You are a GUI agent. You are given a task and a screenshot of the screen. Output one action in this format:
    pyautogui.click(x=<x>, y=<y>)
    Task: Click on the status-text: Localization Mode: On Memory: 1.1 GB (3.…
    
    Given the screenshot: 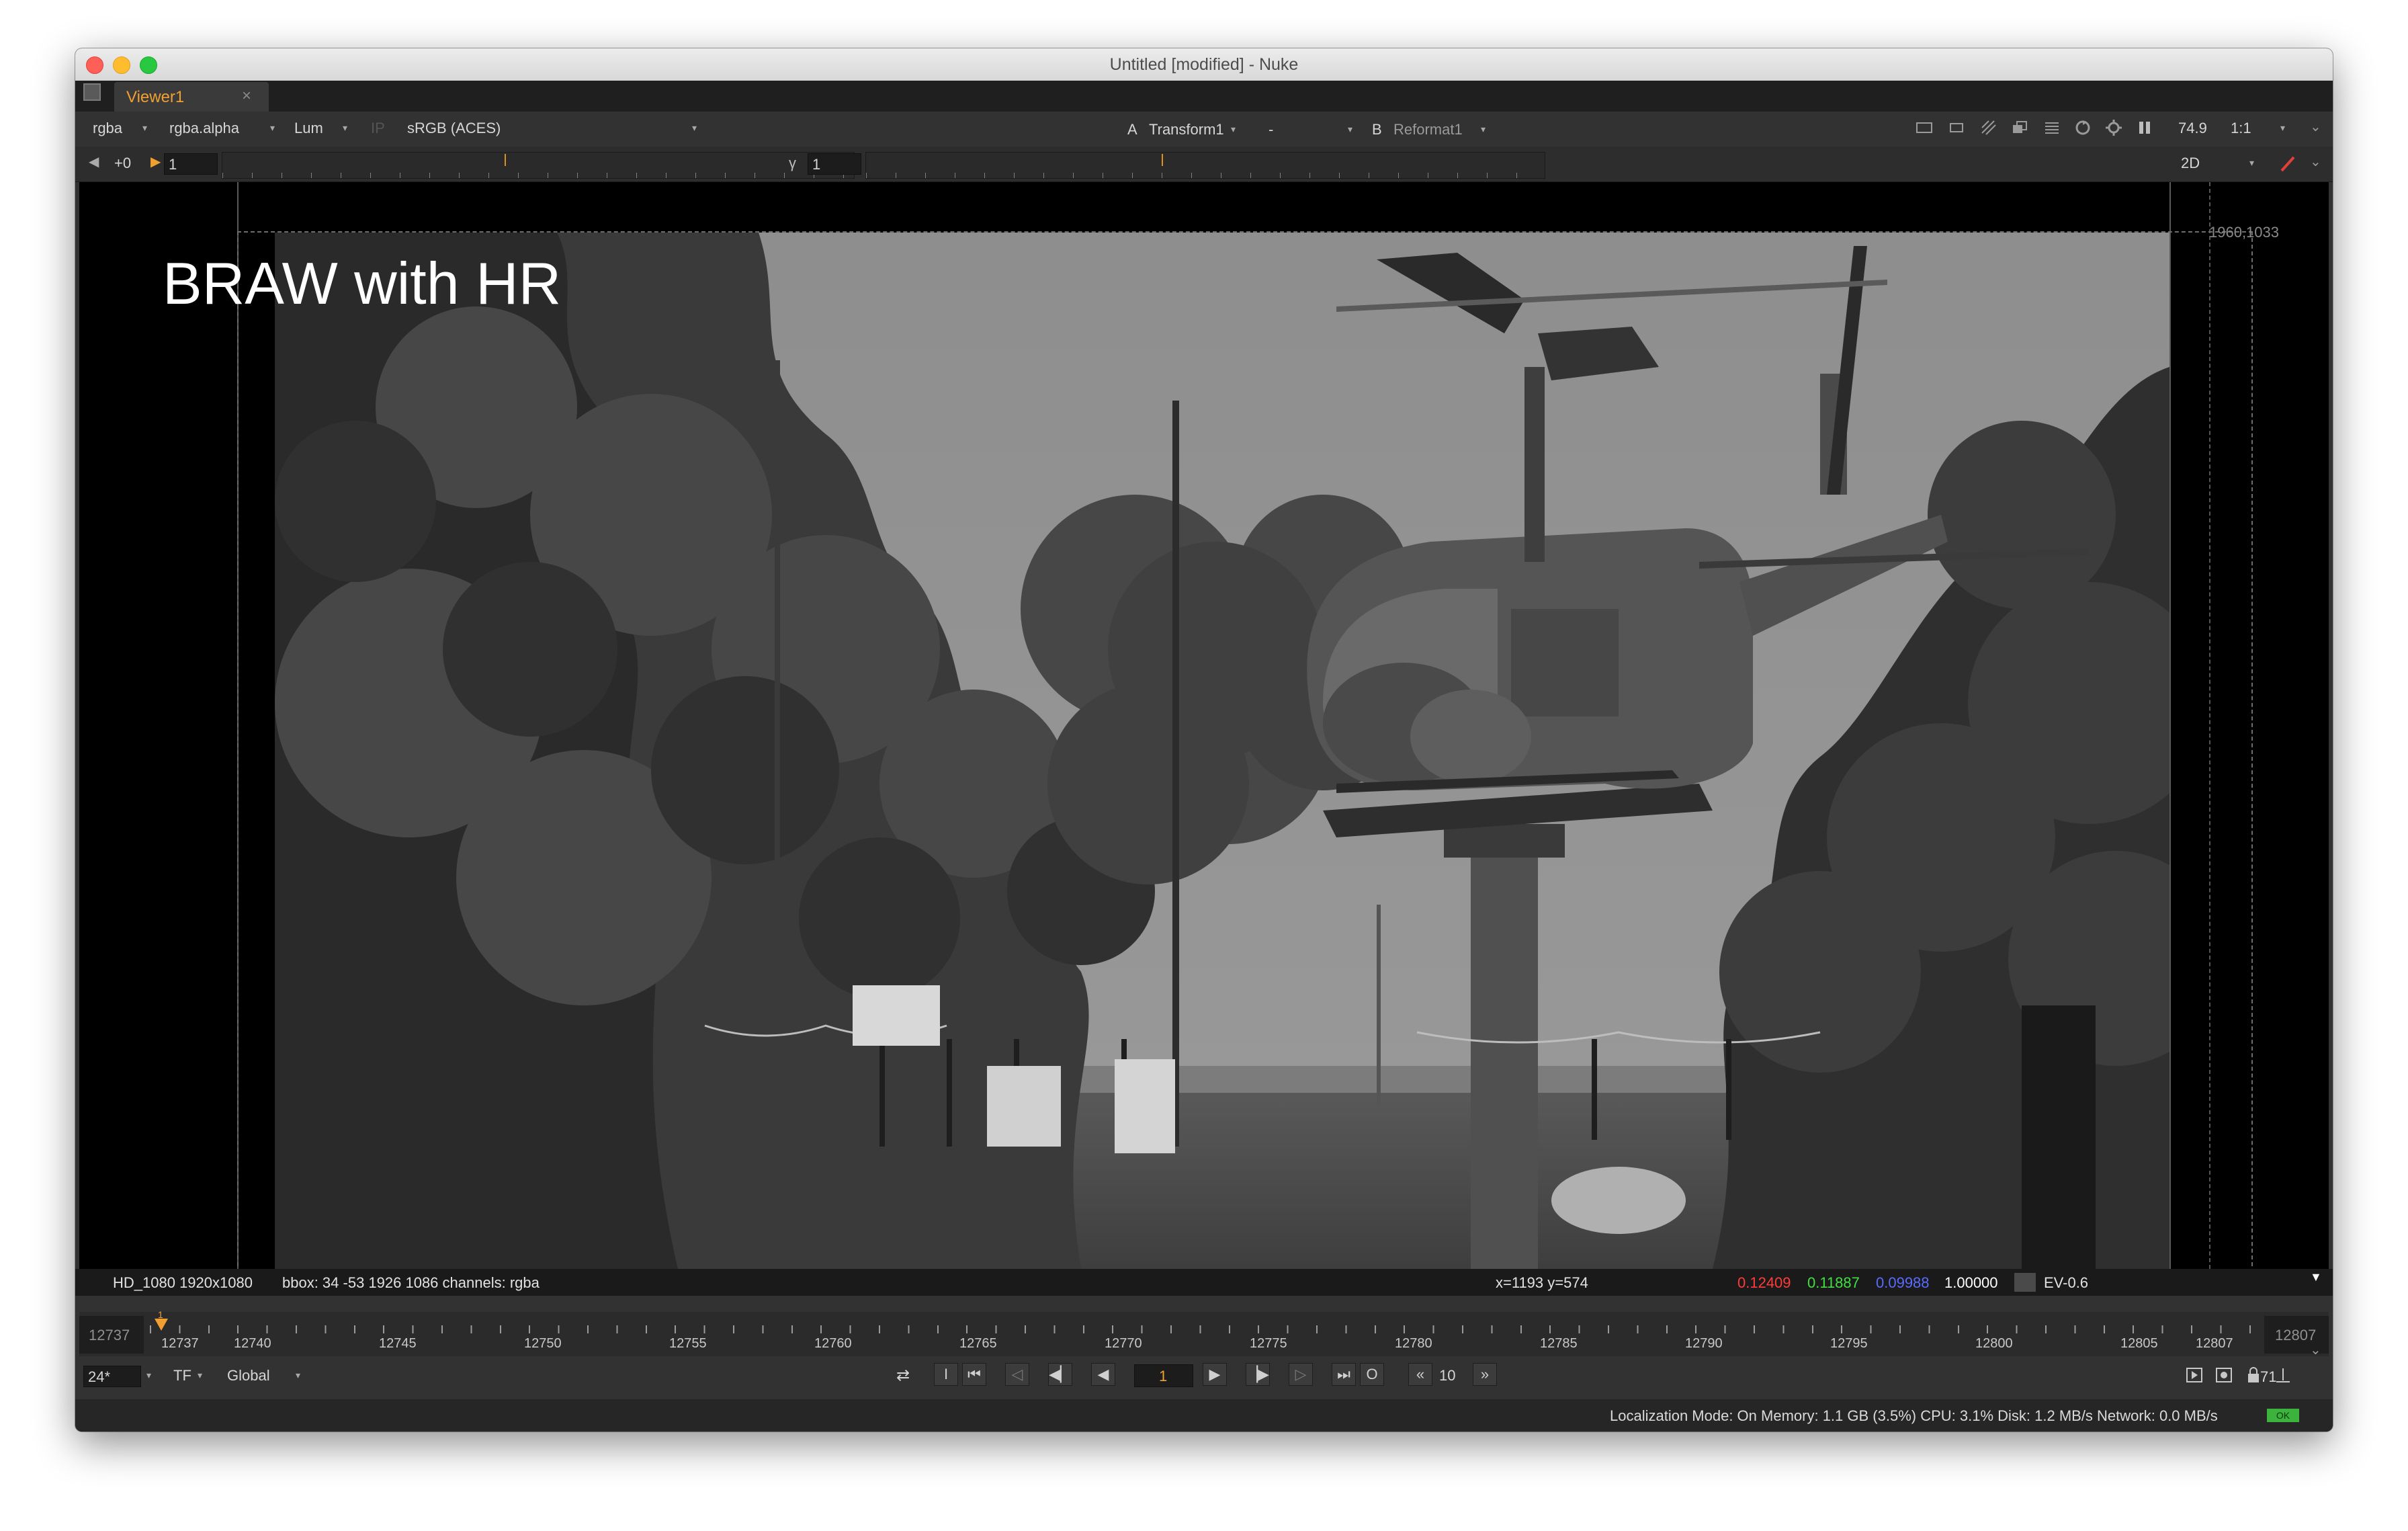 What is the action you would take?
    pyautogui.click(x=1914, y=1416)
    